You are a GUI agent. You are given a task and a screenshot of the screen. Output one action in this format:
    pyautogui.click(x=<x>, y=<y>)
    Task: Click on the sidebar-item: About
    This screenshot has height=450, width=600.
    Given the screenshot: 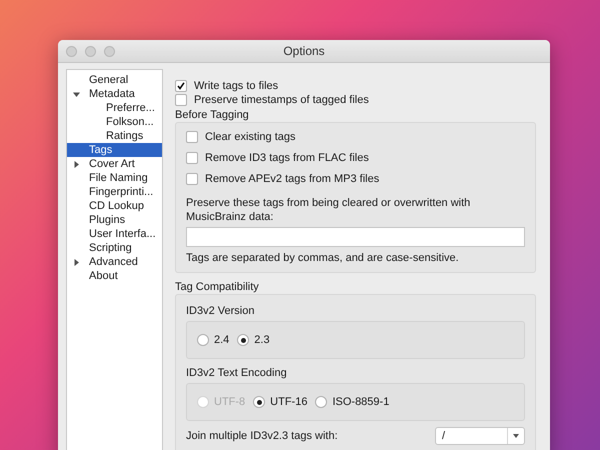 What is the action you would take?
    pyautogui.click(x=114, y=276)
    